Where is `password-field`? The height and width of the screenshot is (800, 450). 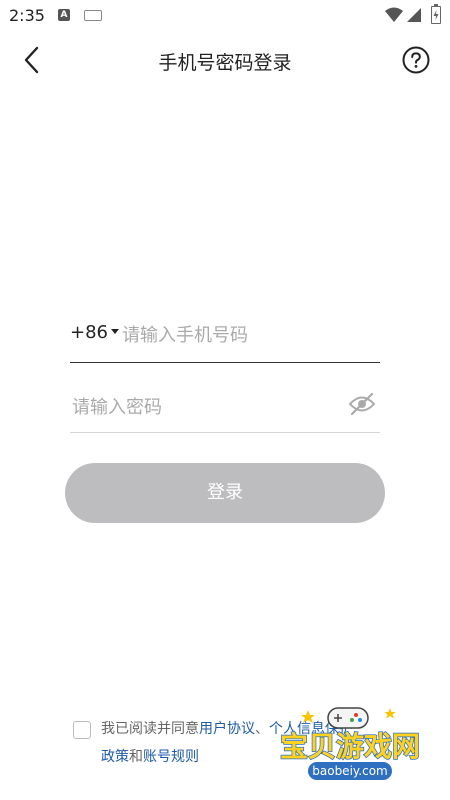 password-field is located at coordinates (225, 407).